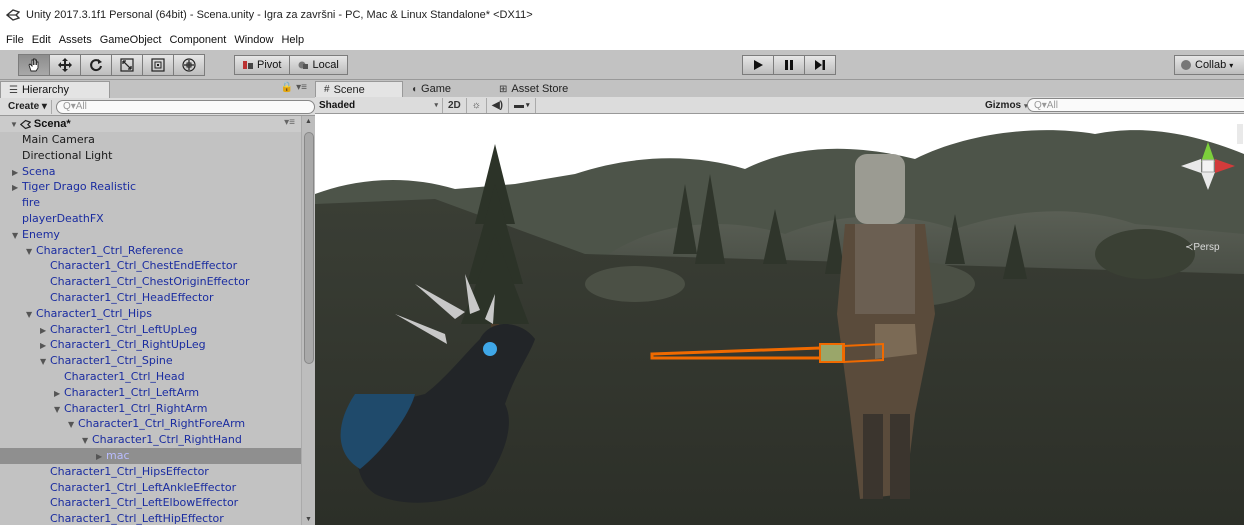  Describe the element at coordinates (477, 105) in the screenshot. I see `lighting-toggle-button: ☼` at that location.